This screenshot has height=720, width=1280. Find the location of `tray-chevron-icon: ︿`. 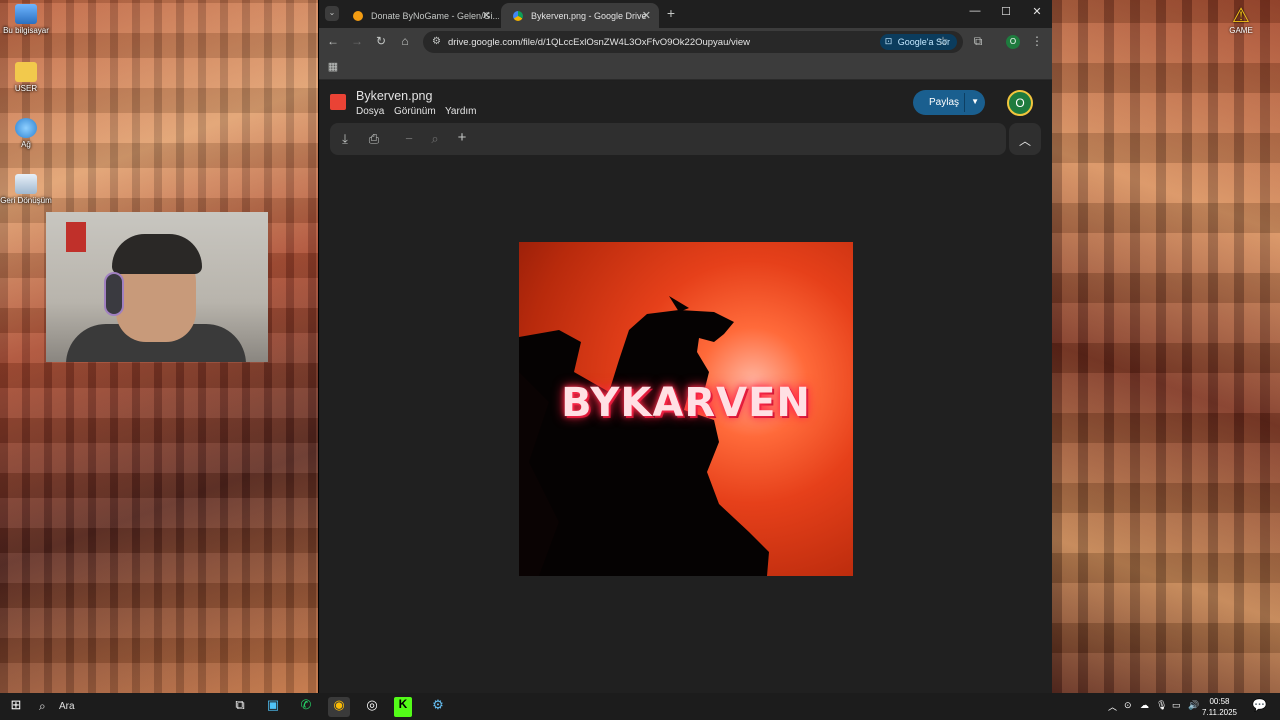

tray-chevron-icon: ︿ is located at coordinates (1112, 706).